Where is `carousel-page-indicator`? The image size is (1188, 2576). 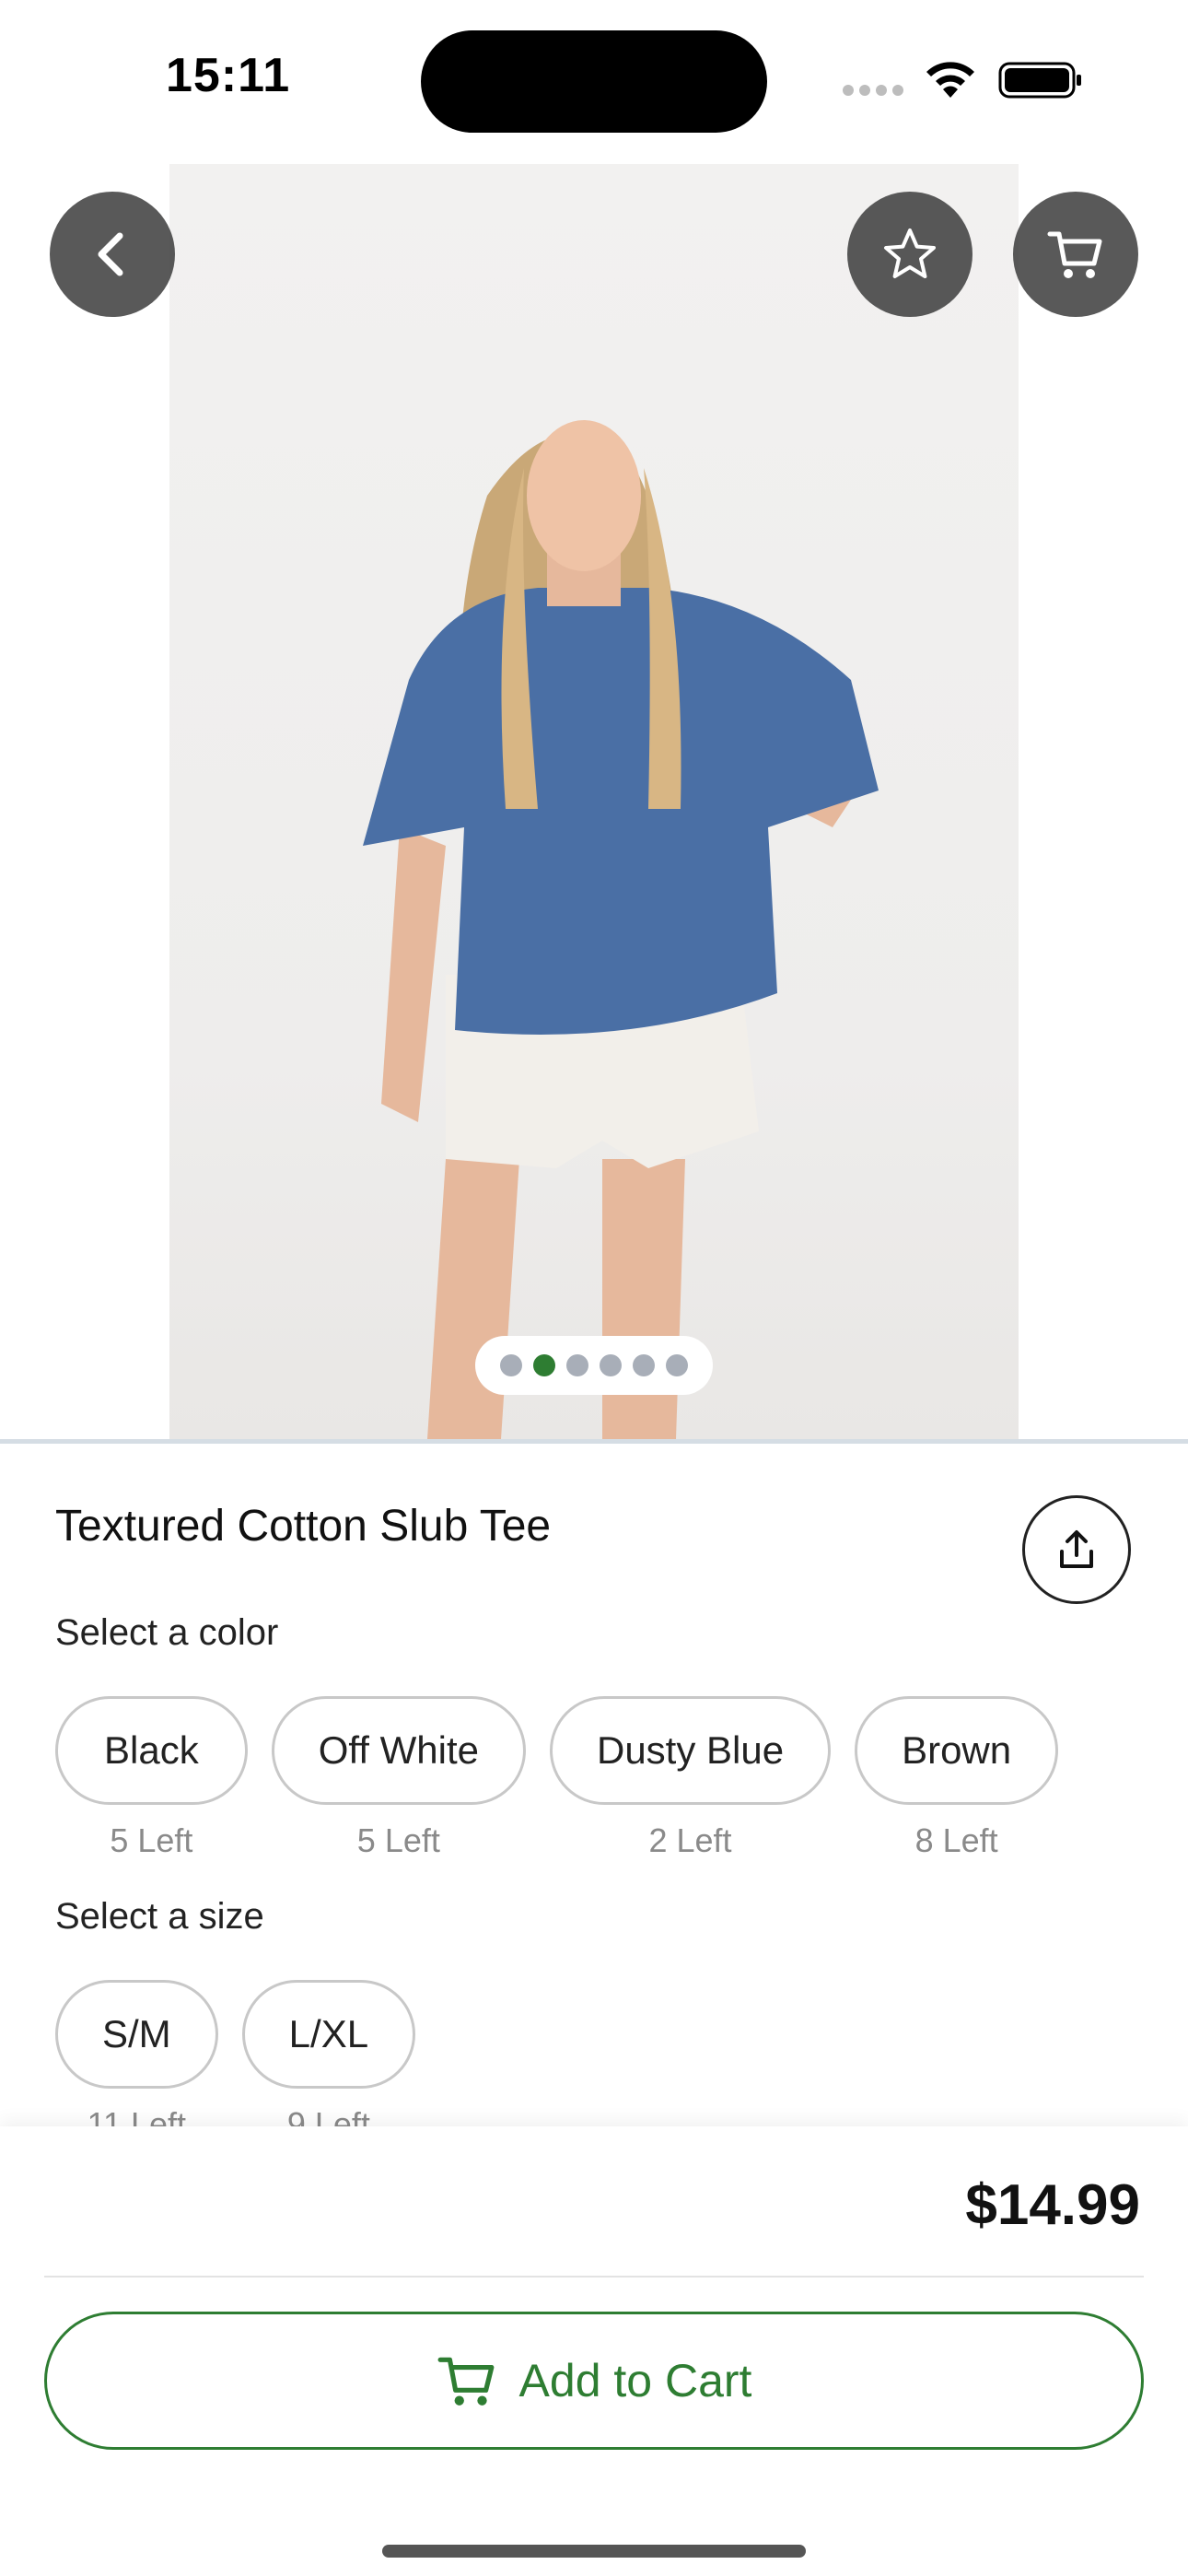
carousel-page-indicator is located at coordinates (594, 1365).